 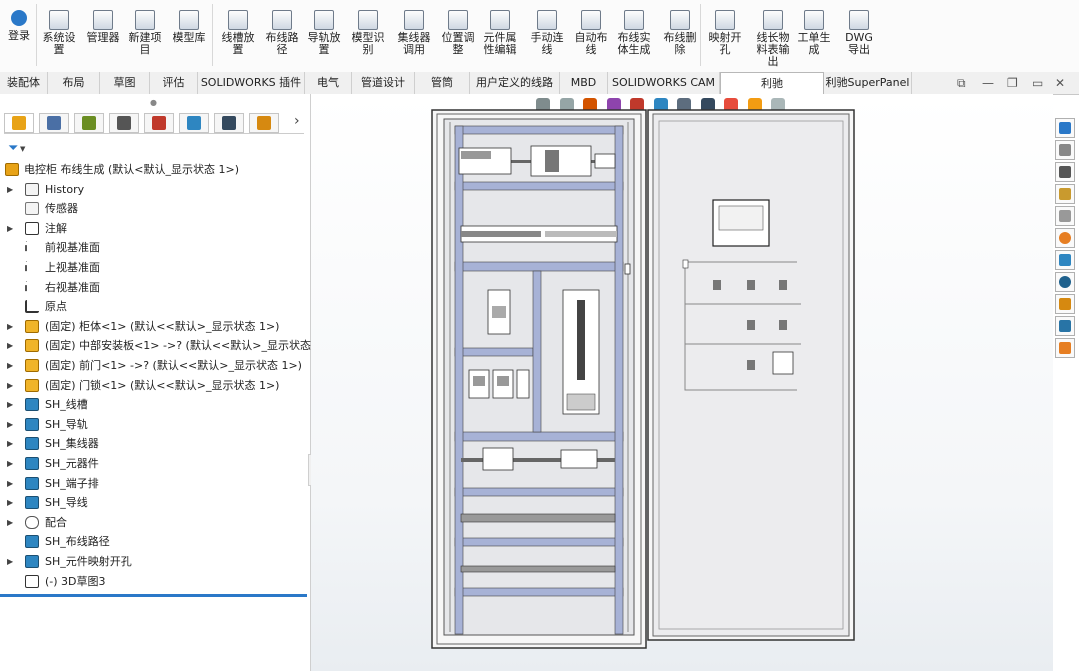 What do you see at coordinates (59, 36) in the screenshot?
I see `ribbon-button-settings: 系统设置` at bounding box center [59, 36].